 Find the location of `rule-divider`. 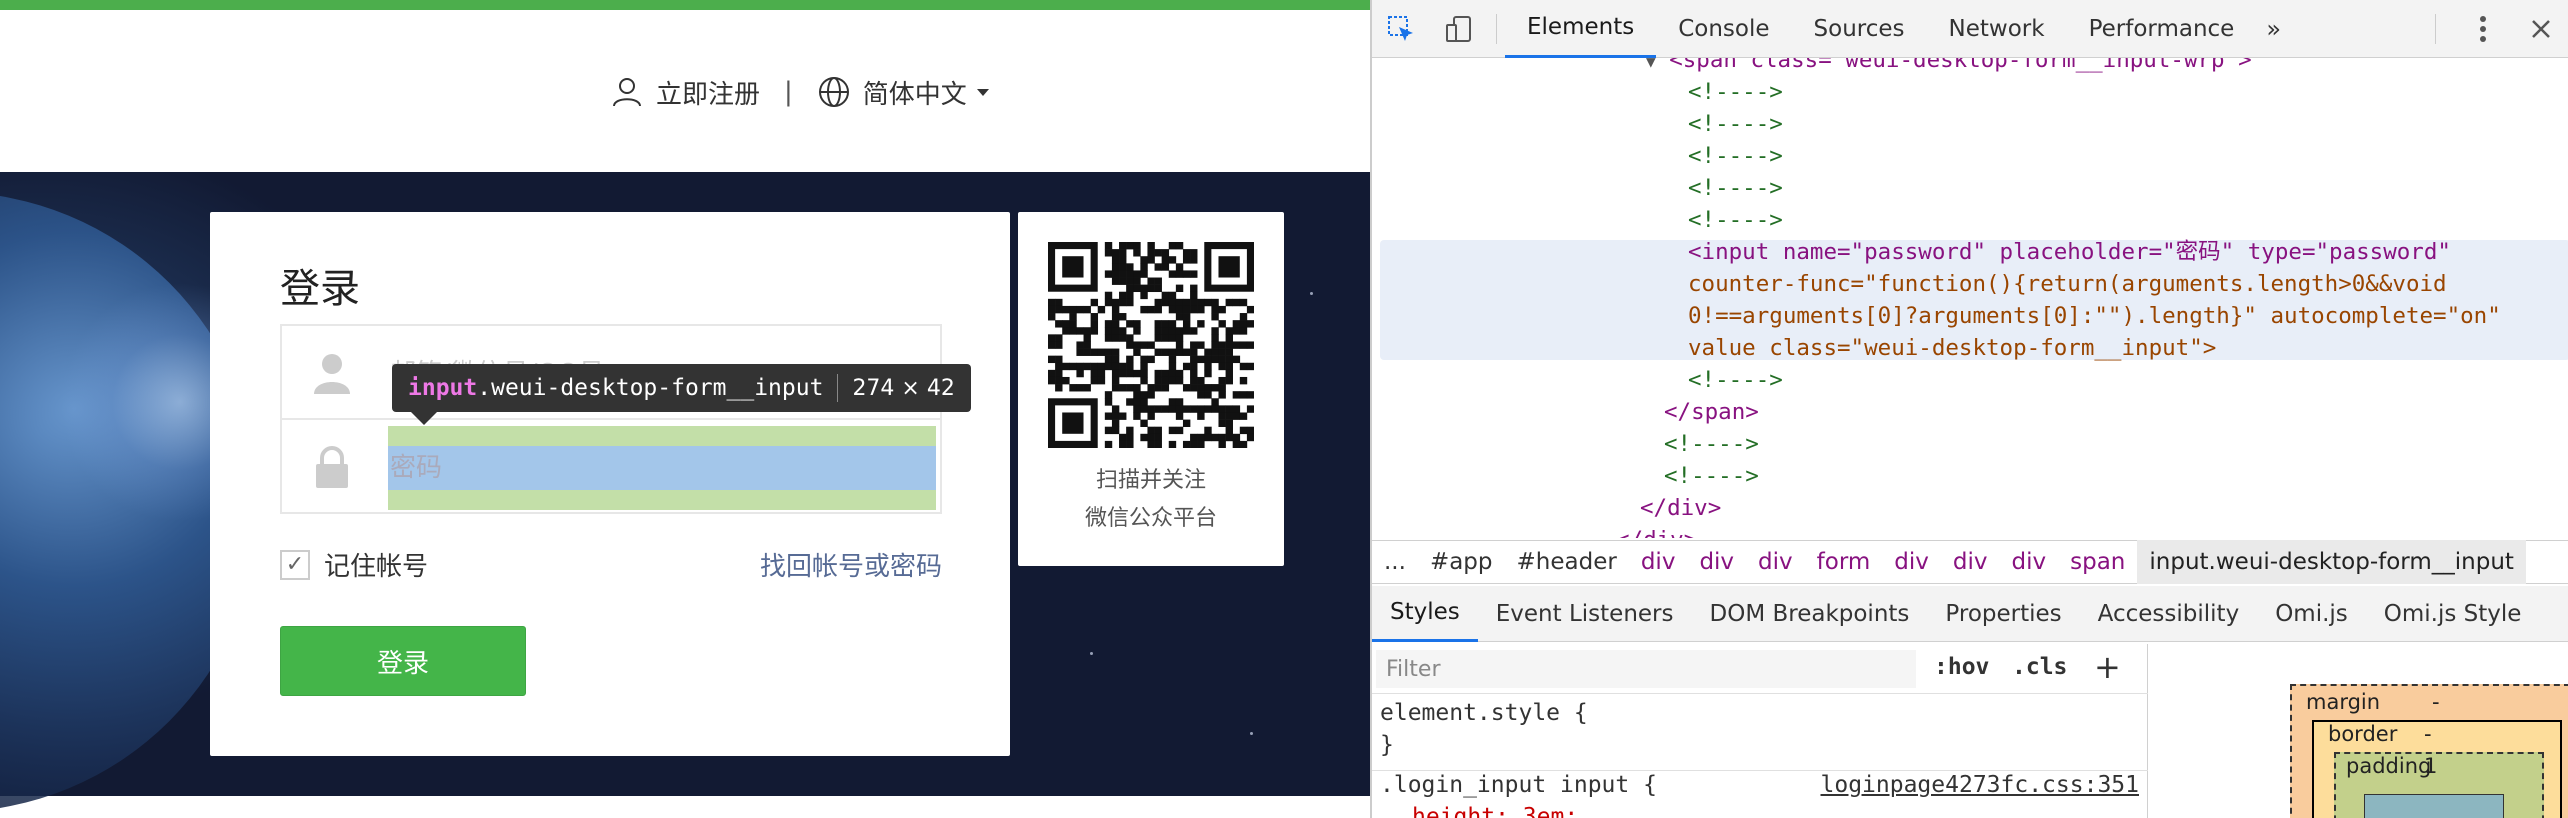

rule-divider is located at coordinates (1760, 770).